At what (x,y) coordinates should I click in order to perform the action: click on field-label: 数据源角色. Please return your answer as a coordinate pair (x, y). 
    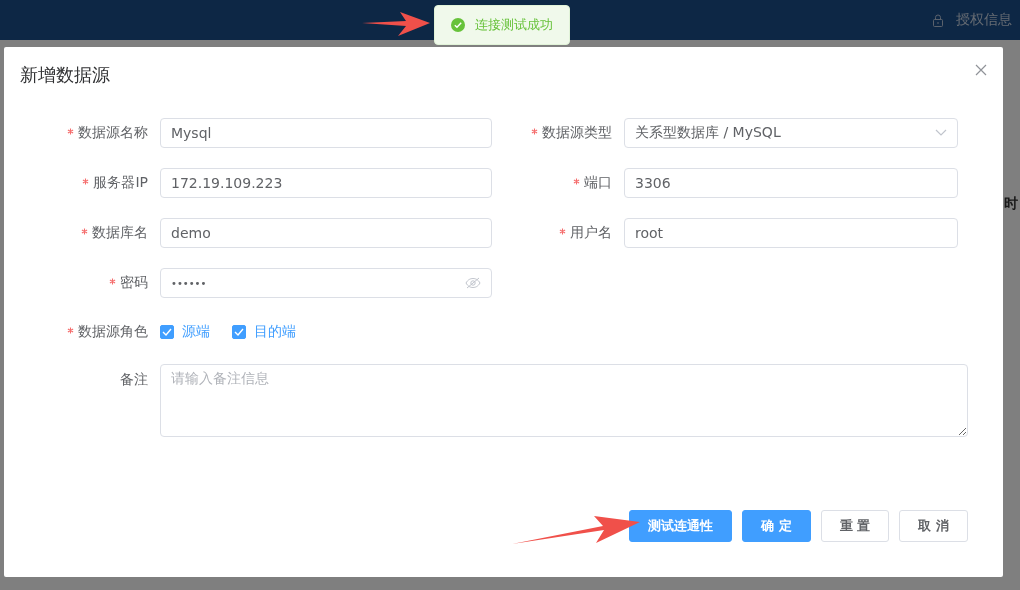
    Looking at the image, I should click on (113, 332).